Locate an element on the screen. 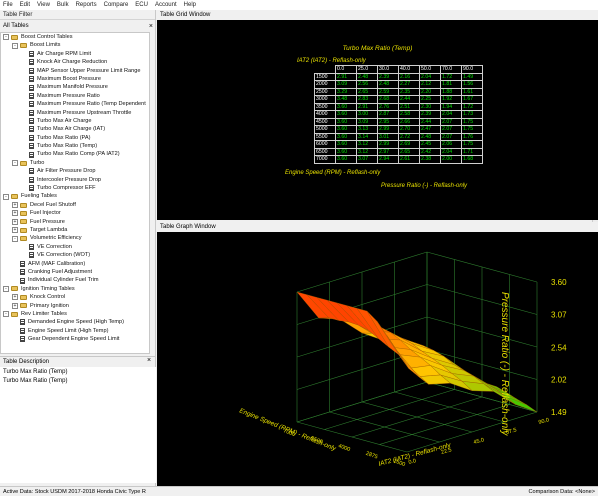 Image resolution: width=598 pixels, height=496 pixels. tree-item: Turbo Max Air Charge (IAT) is located at coordinates (75, 129).